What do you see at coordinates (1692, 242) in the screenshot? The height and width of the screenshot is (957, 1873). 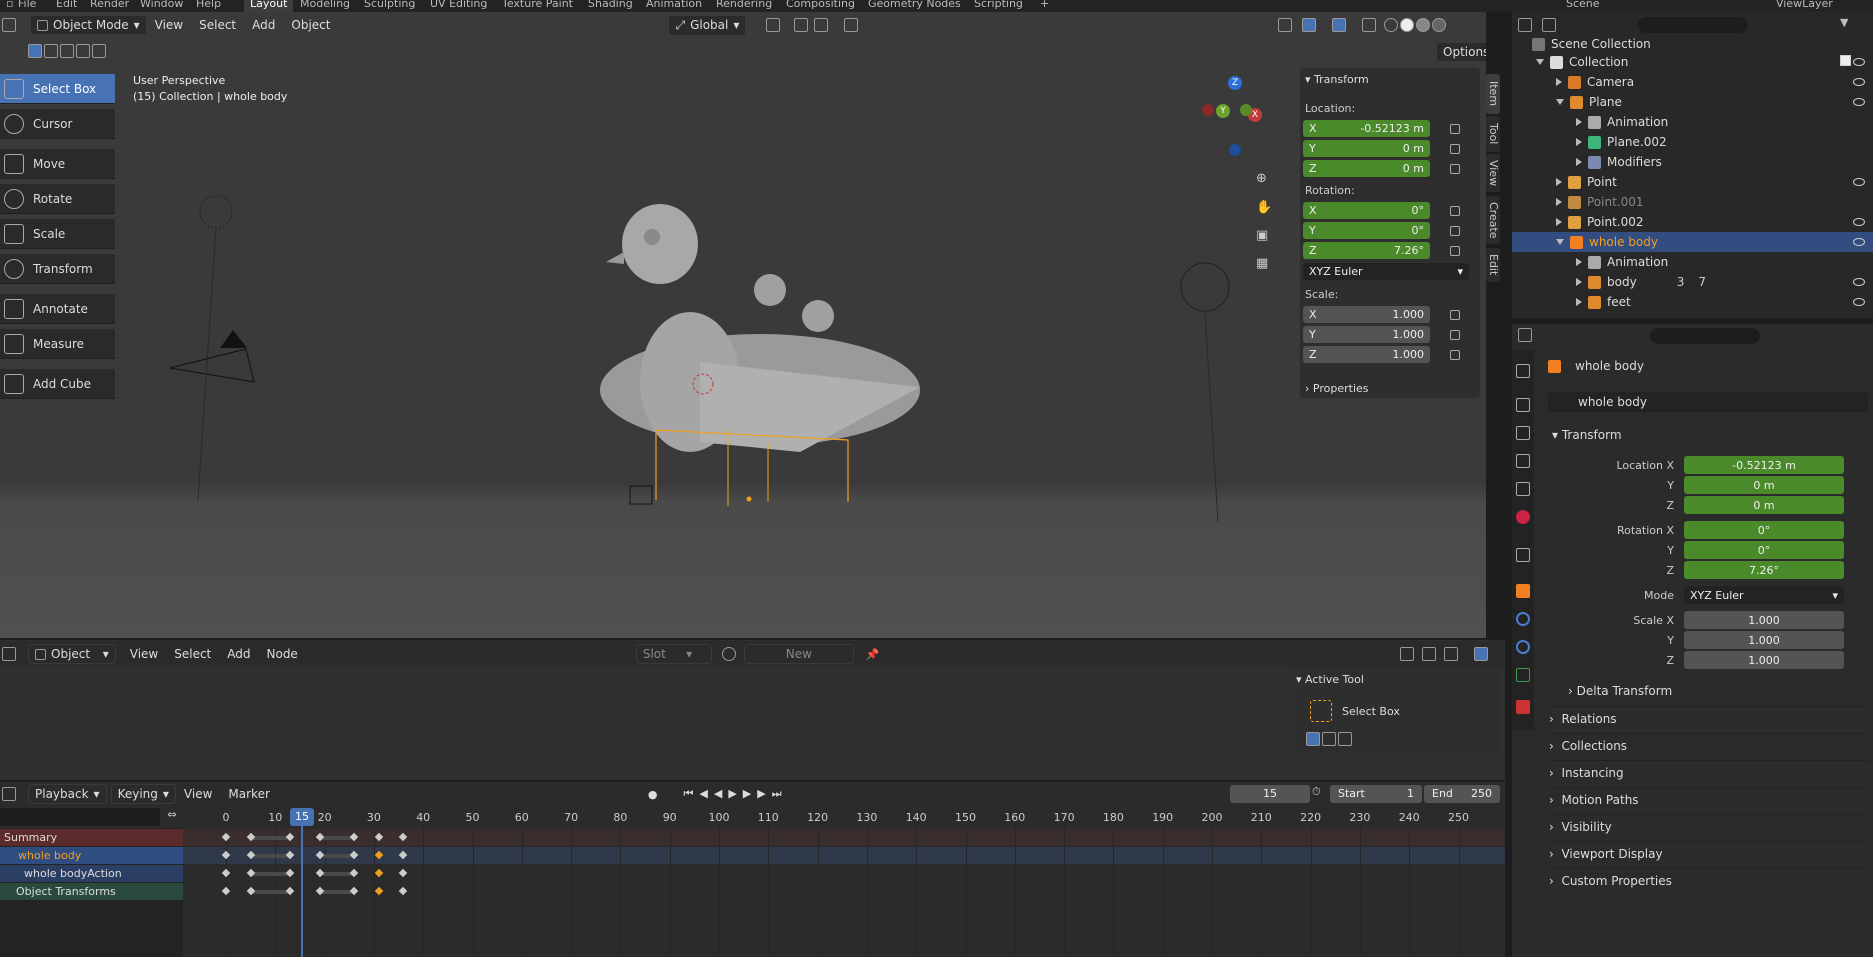 I see `outliner-row-whole-body: whole body` at bounding box center [1692, 242].